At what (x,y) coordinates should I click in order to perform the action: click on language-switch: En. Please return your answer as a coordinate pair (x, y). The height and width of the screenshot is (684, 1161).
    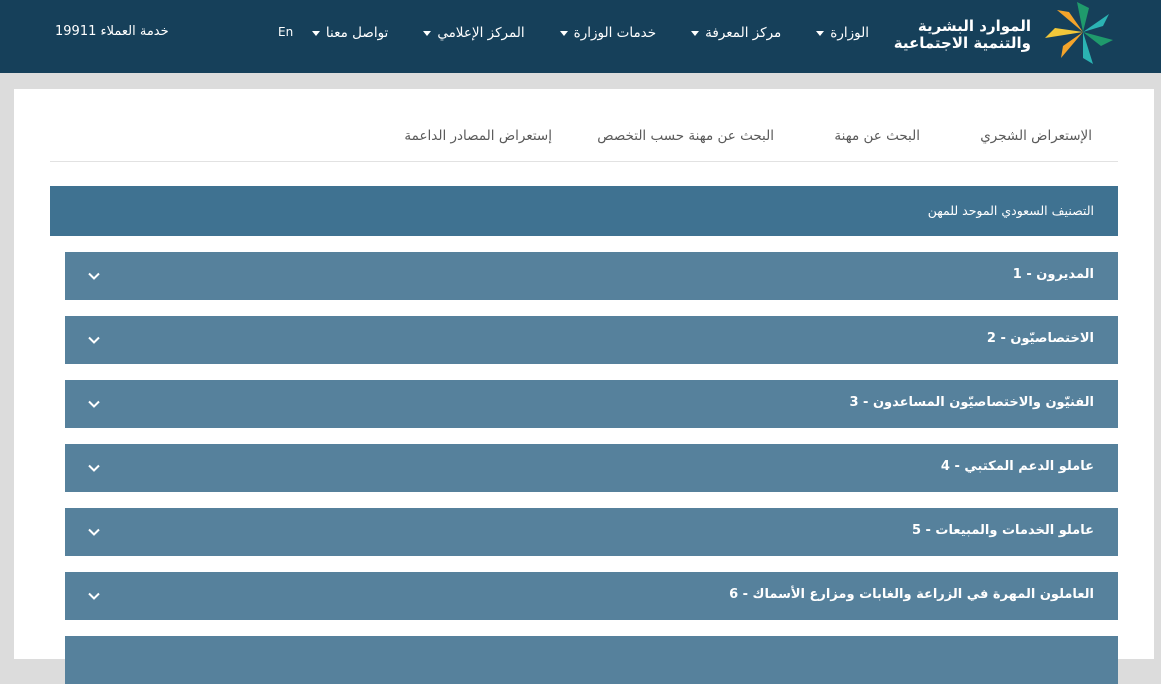
    Looking at the image, I should click on (285, 32).